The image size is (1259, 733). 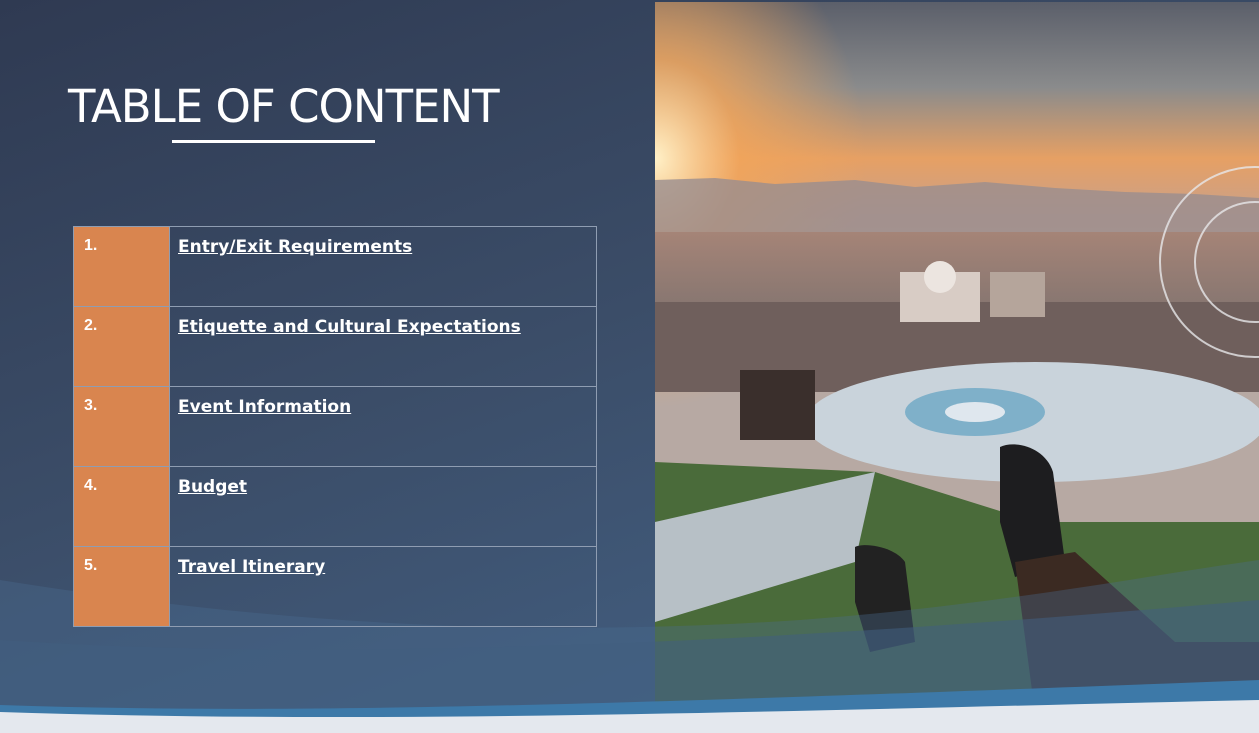 I want to click on toc-item-cell: Entry/Exit Requirements, so click(x=383, y=266).